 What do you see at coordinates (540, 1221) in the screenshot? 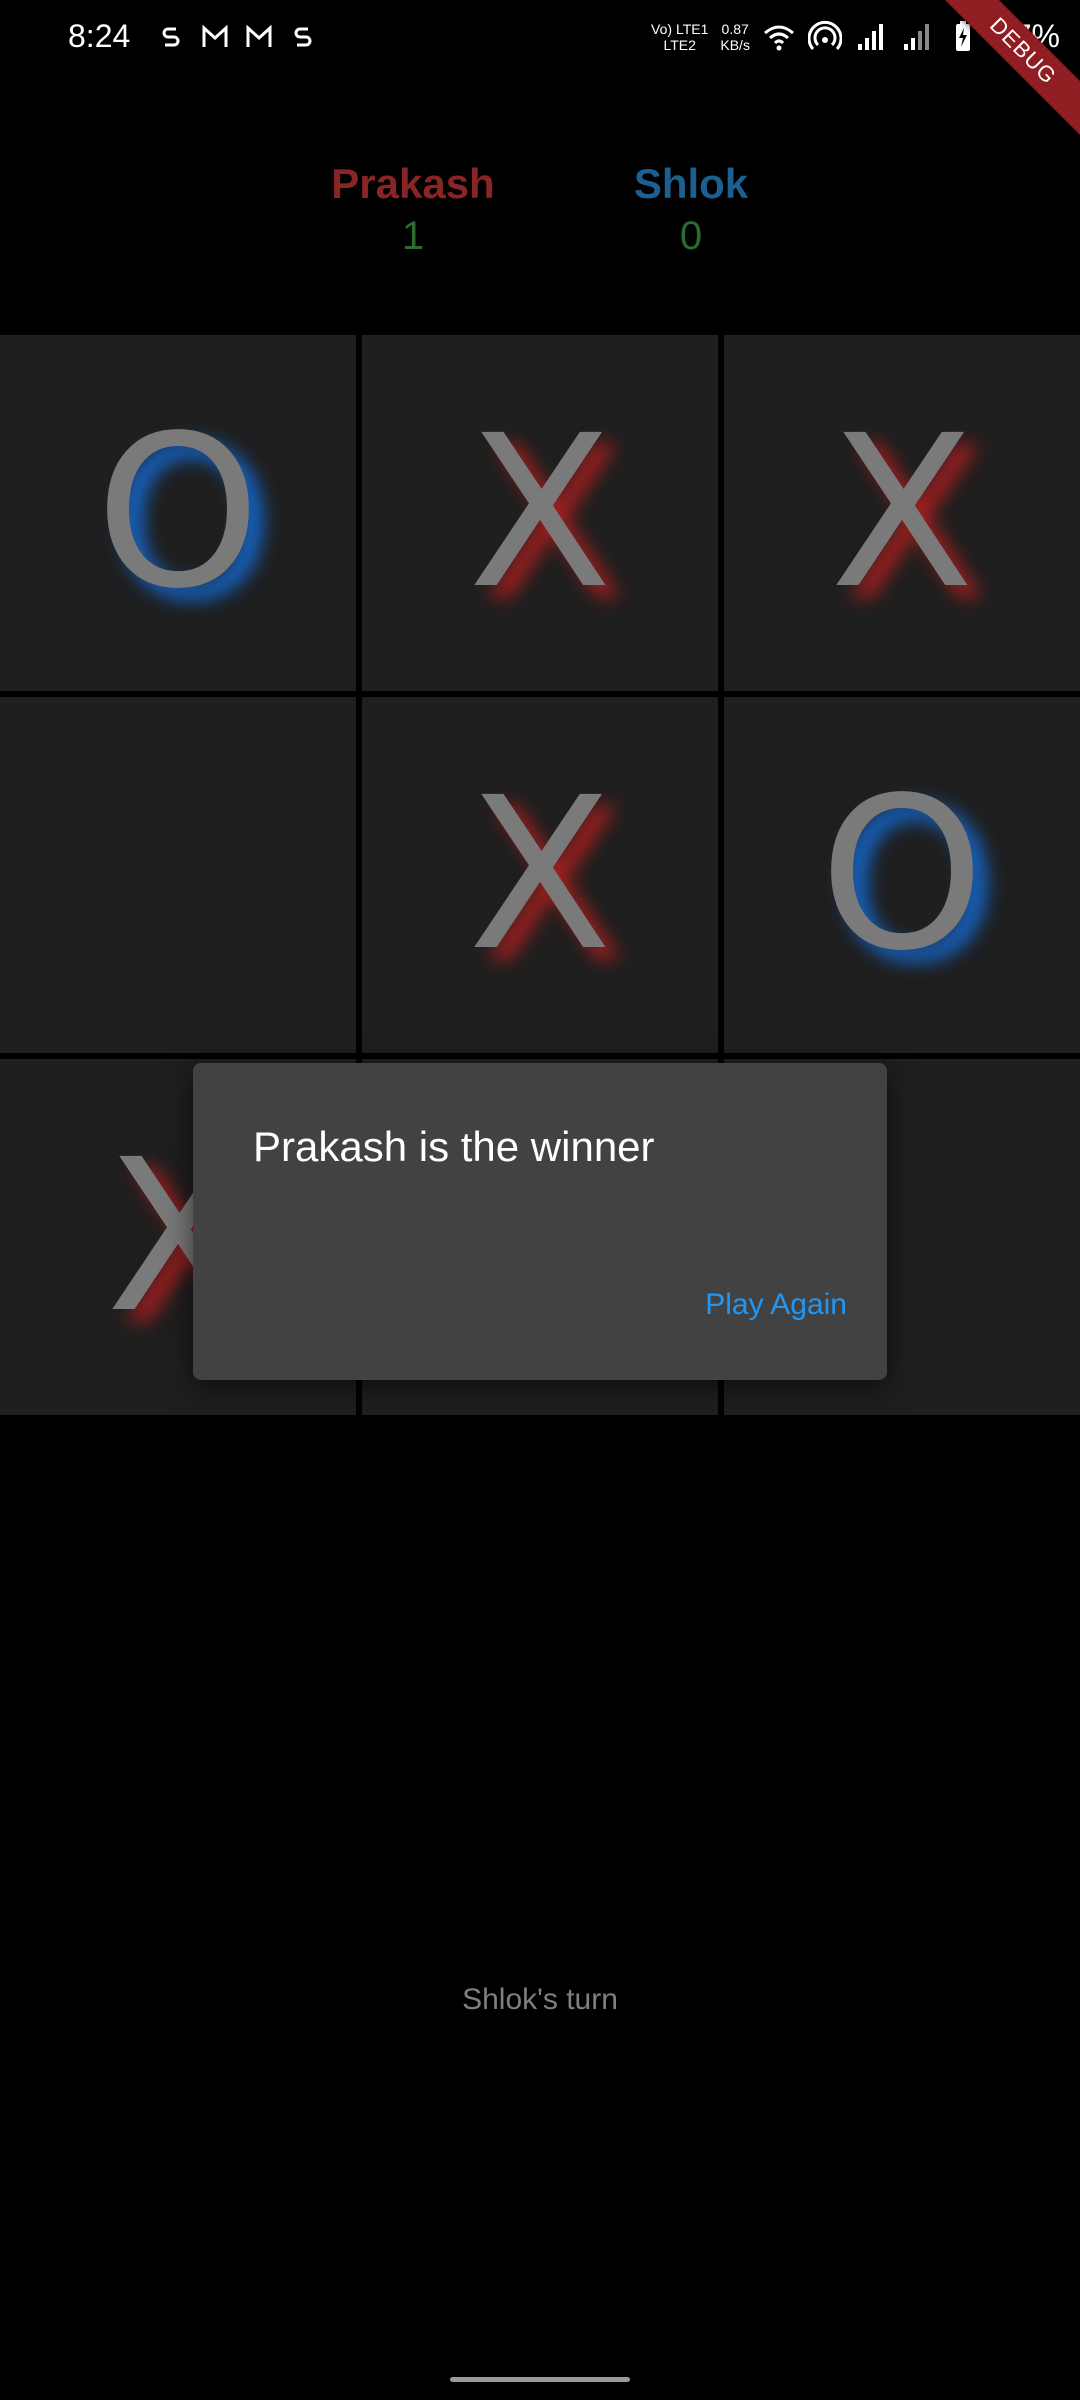
I see `winner-dialog: Prakash is the winner Play Again` at bounding box center [540, 1221].